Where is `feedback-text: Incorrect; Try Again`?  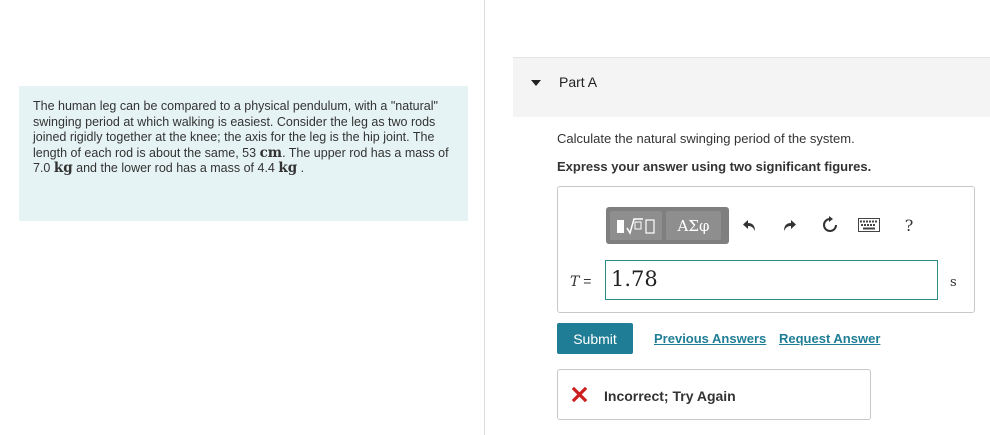
feedback-text: Incorrect; Try Again is located at coordinates (670, 396).